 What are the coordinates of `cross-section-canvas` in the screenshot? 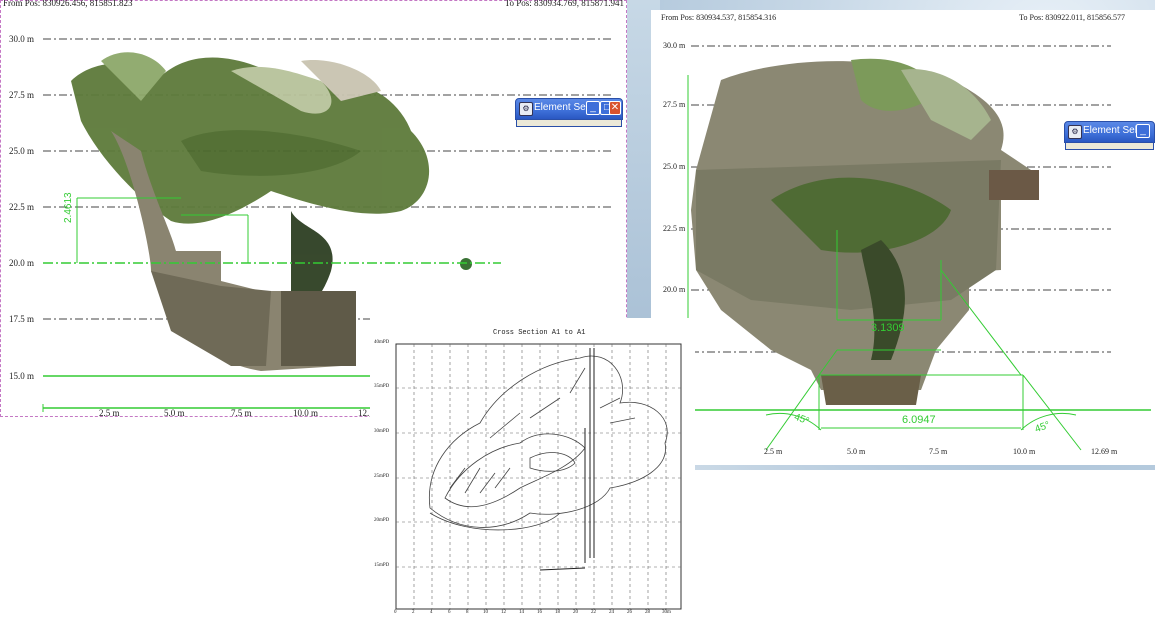 It's located at (538, 476).